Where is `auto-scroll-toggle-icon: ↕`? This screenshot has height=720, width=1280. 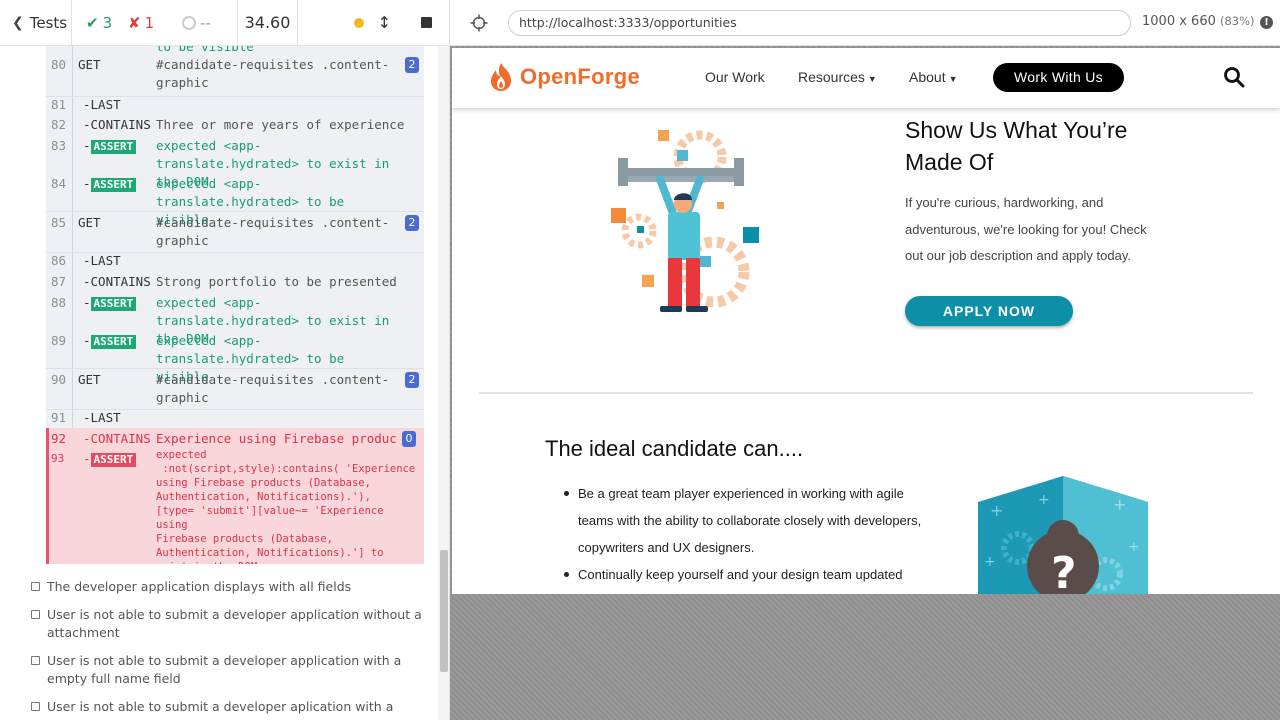
auto-scroll-toggle-icon: ↕ is located at coordinates (384, 22).